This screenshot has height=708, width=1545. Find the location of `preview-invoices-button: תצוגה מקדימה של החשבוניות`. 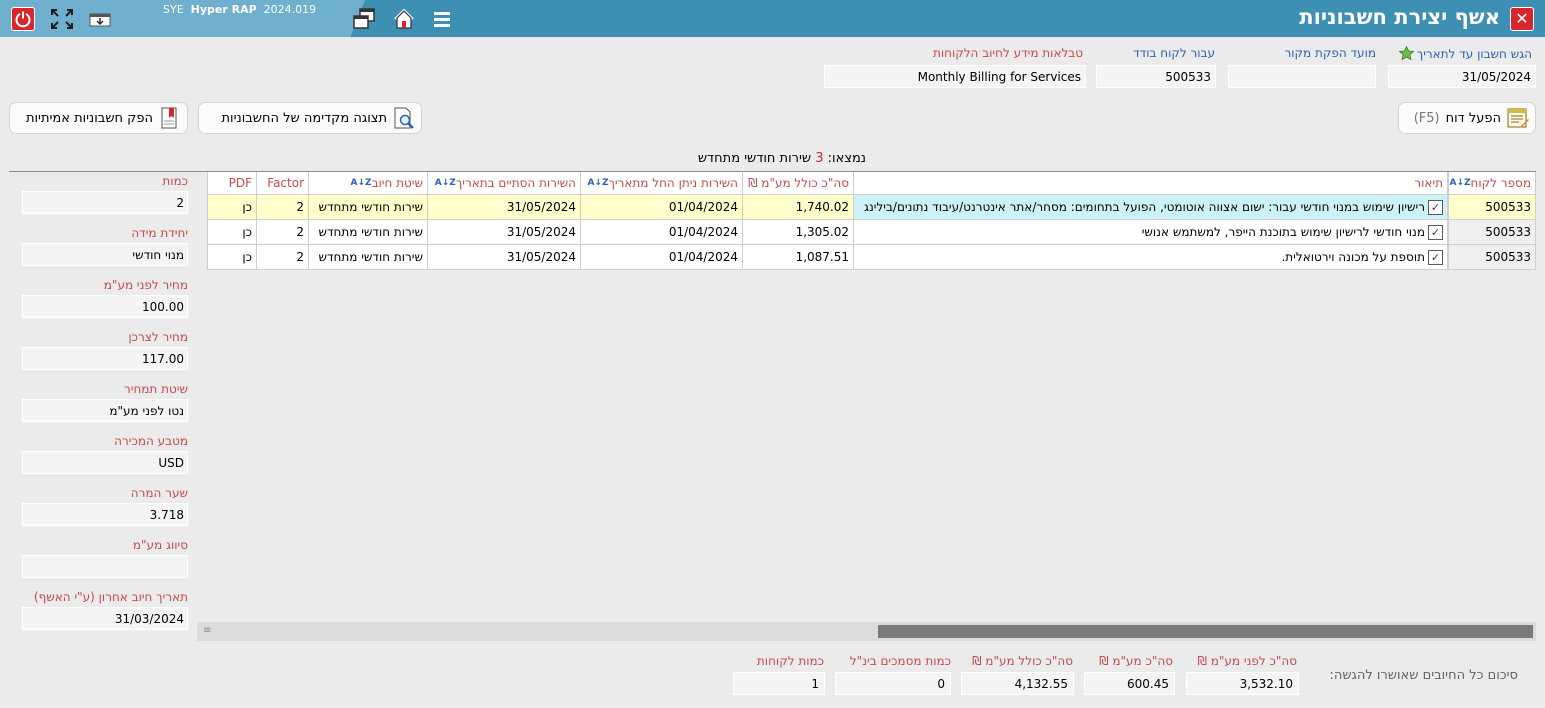

preview-invoices-button: תצוגה מקדימה של החשבוניות is located at coordinates (310, 118).